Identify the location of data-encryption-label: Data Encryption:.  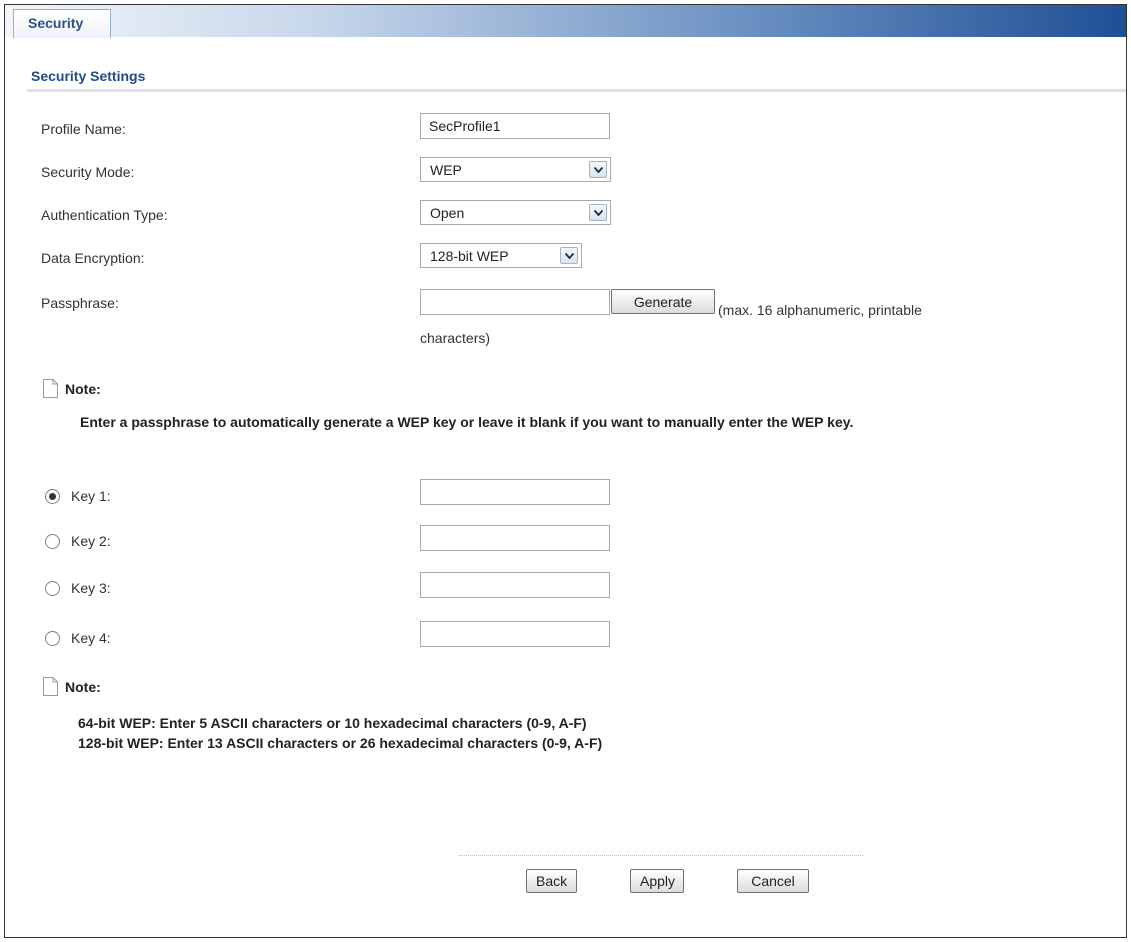
(93, 258).